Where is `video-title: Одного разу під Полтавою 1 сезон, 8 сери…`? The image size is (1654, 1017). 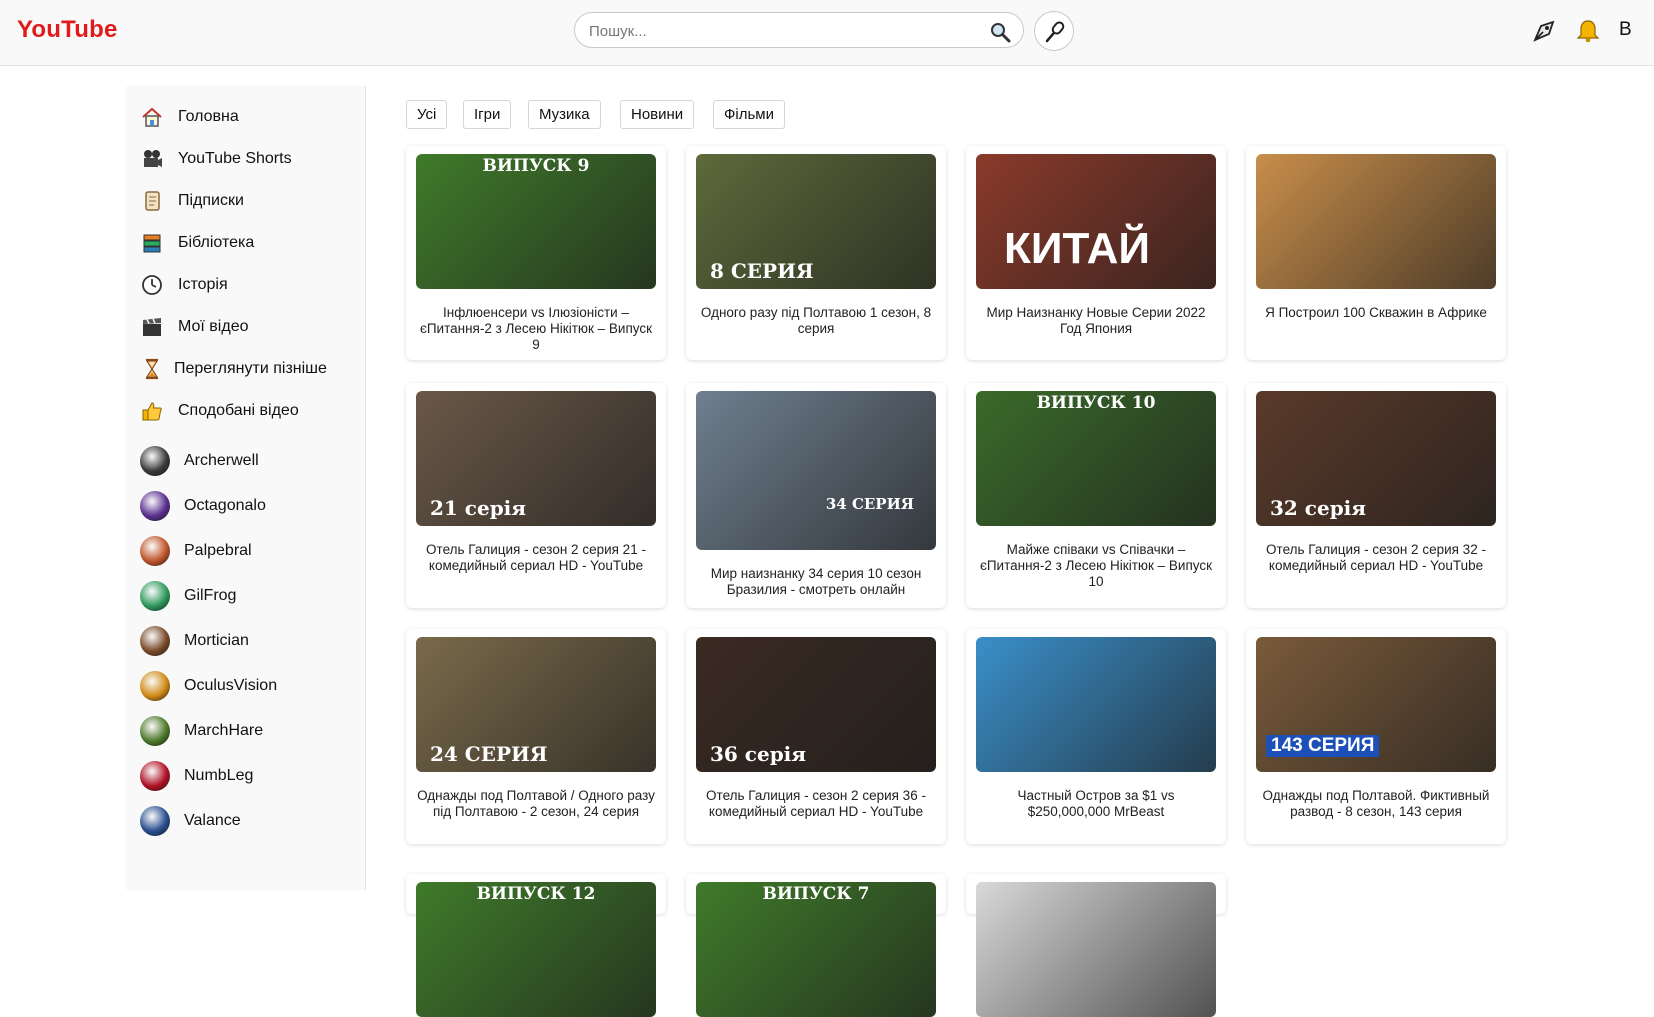 video-title: Одного разу під Полтавою 1 сезон, 8 сери… is located at coordinates (816, 321).